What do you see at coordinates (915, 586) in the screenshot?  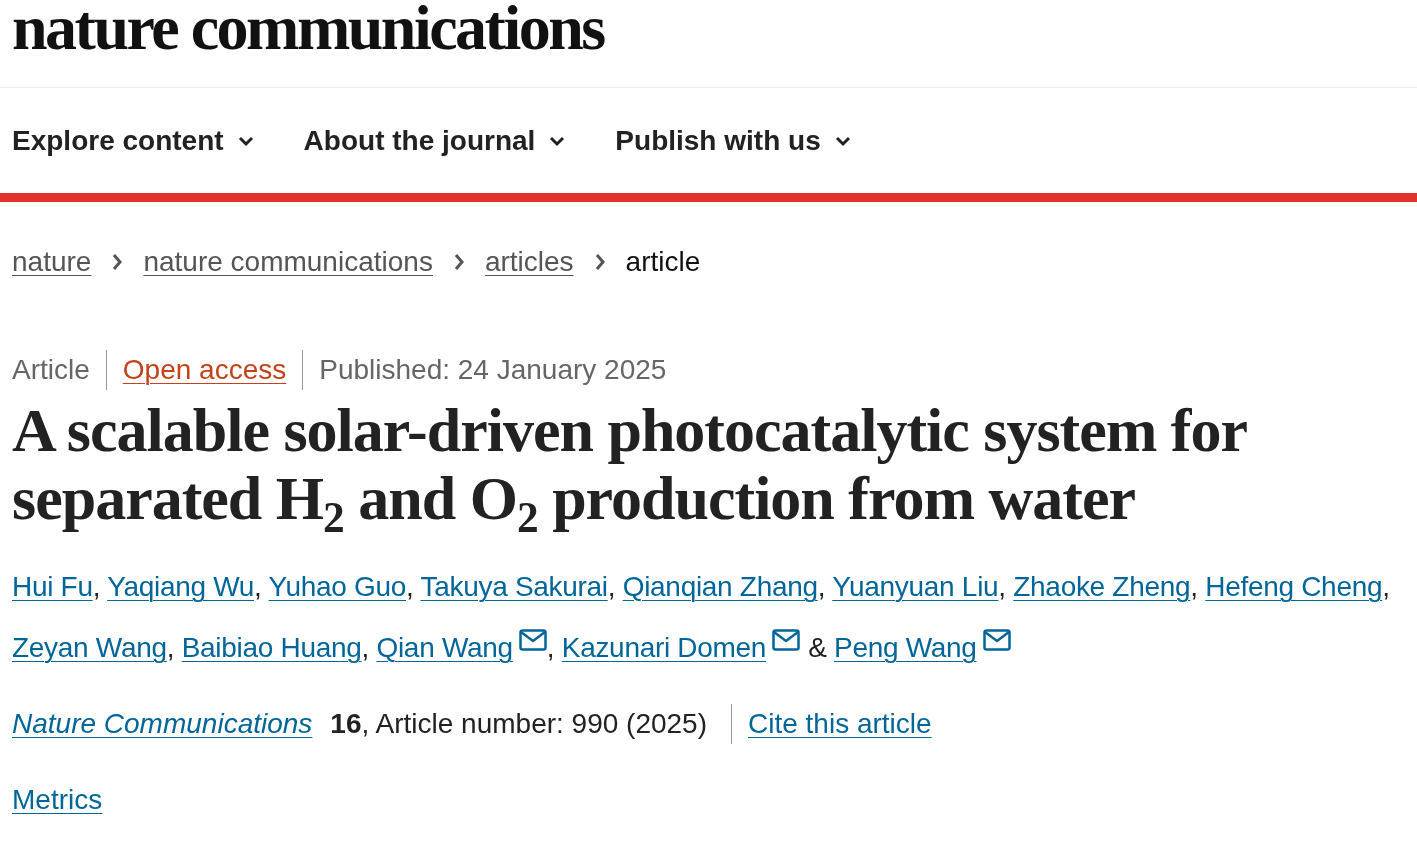 I see `author-link: Yuanyuan Liu` at bounding box center [915, 586].